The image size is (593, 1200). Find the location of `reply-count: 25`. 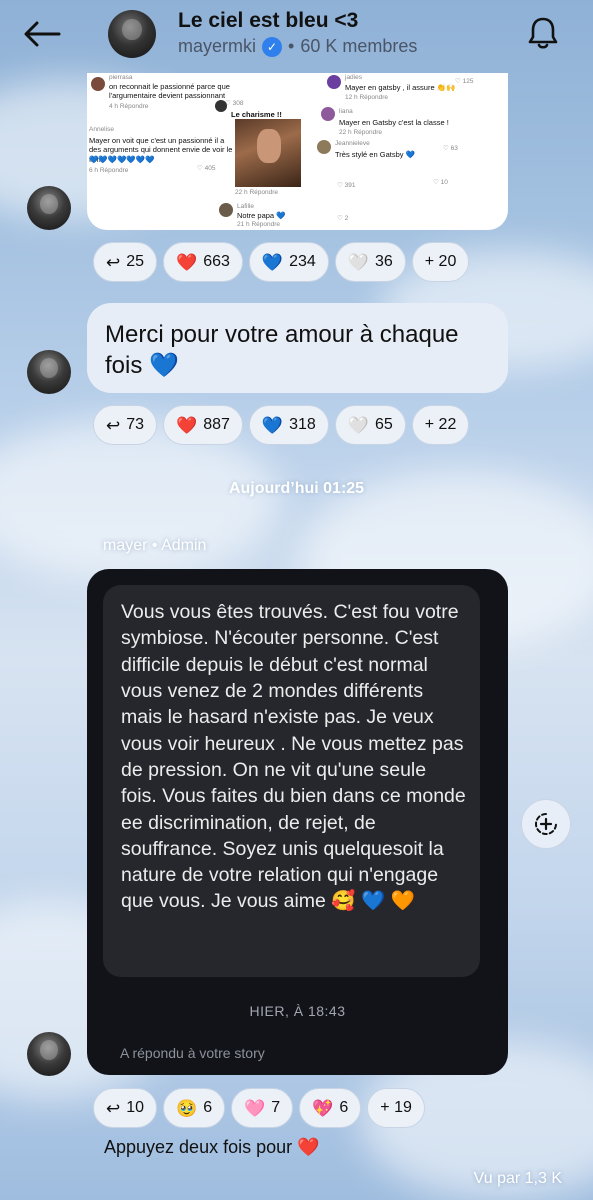

reply-count: 25 is located at coordinates (135, 261).